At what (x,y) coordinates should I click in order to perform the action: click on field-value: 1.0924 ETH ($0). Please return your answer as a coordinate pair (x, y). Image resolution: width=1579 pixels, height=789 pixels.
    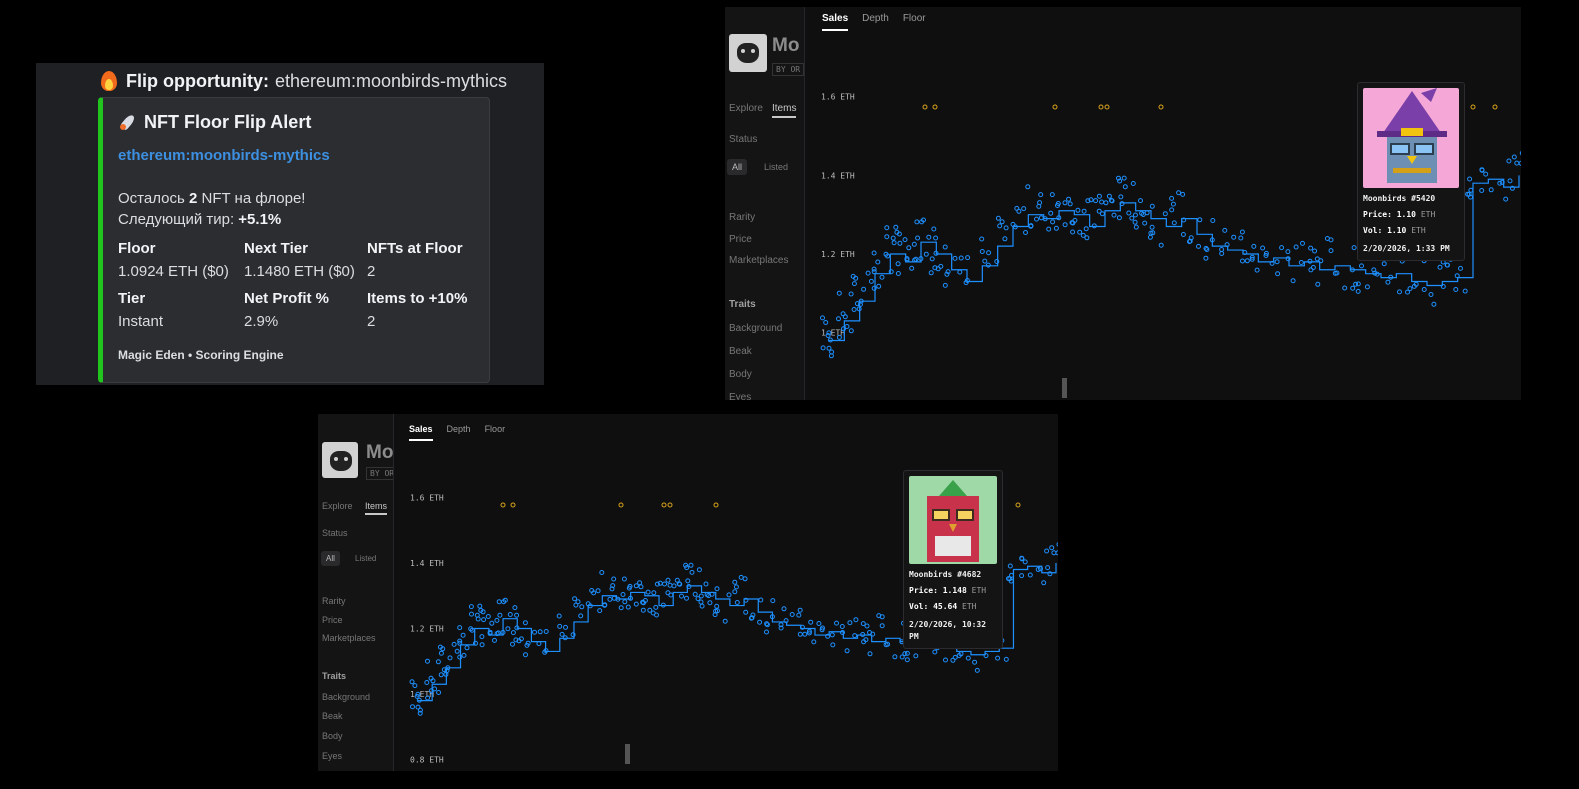
    Looking at the image, I should click on (173, 271).